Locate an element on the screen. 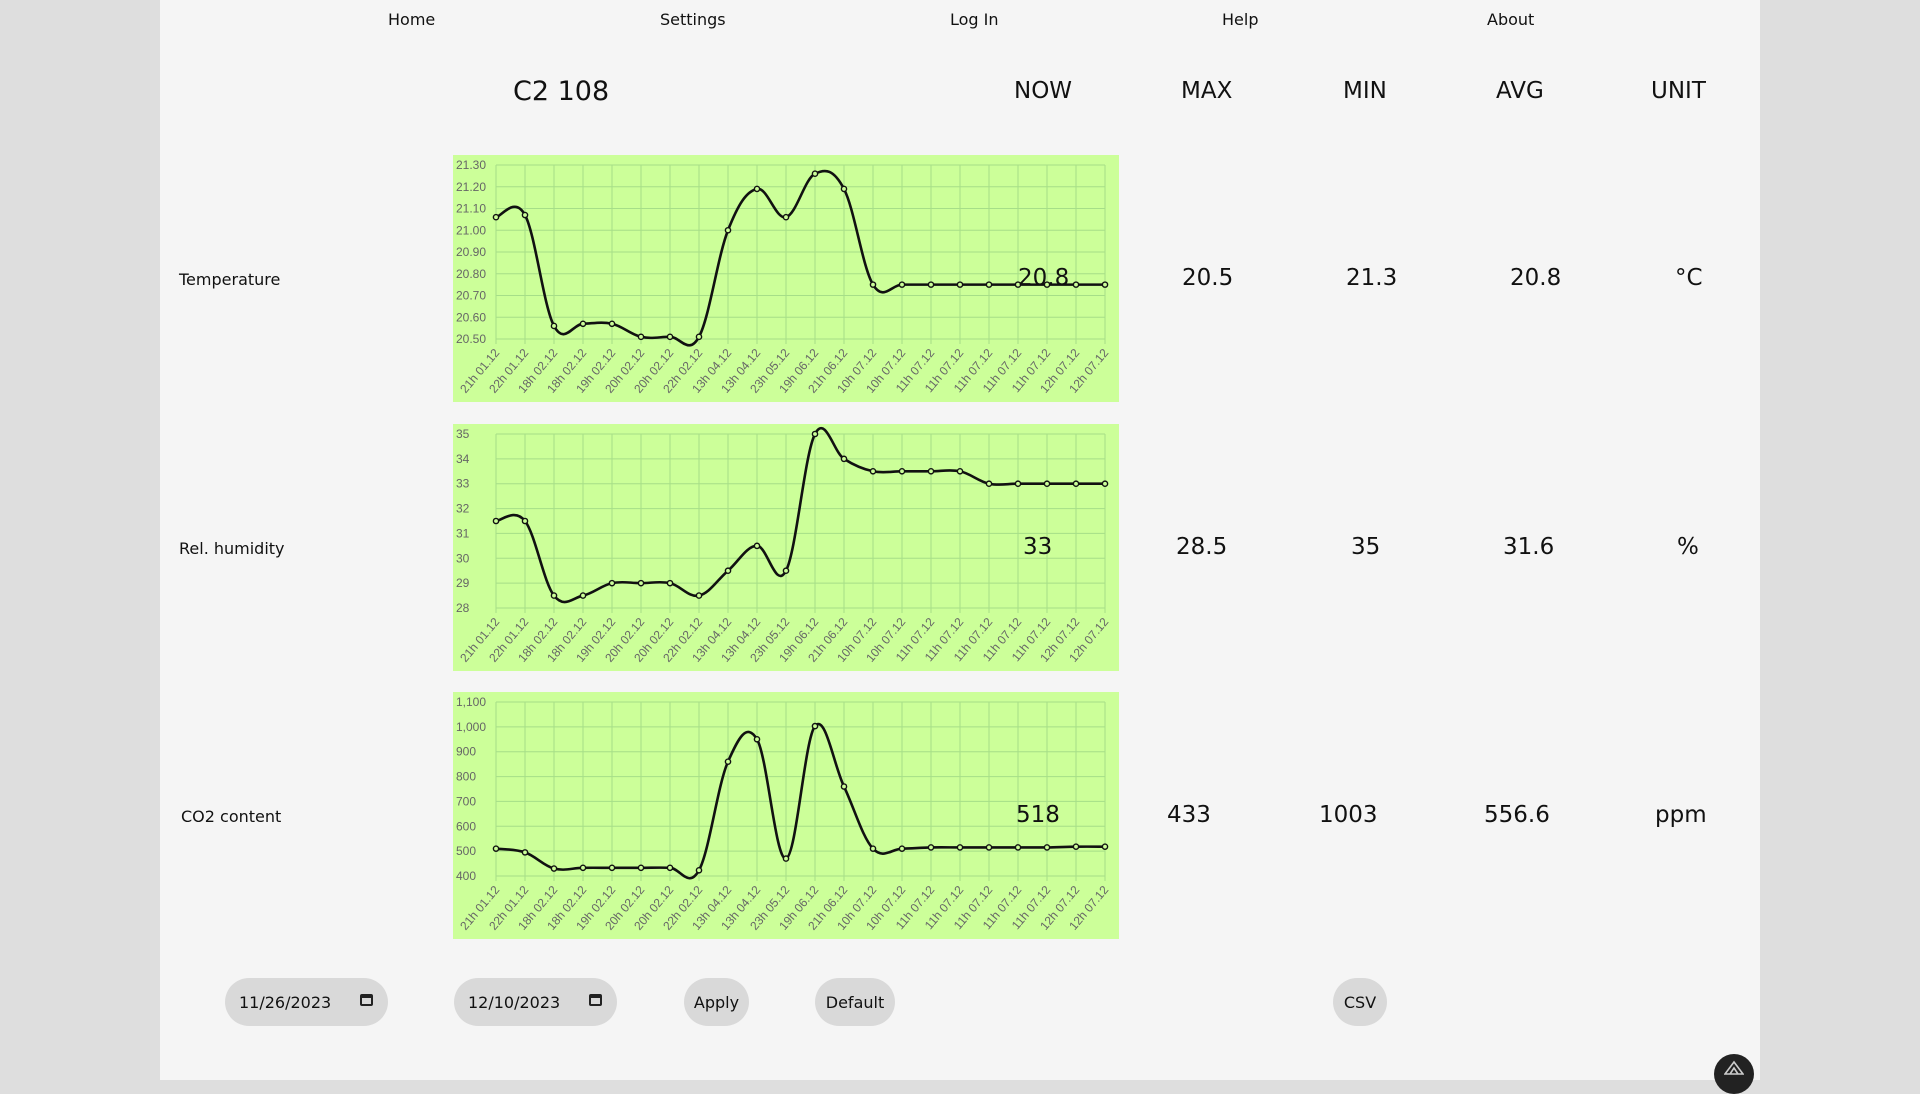 This screenshot has width=1920, height=1094. humidity-unit: % is located at coordinates (1688, 547).